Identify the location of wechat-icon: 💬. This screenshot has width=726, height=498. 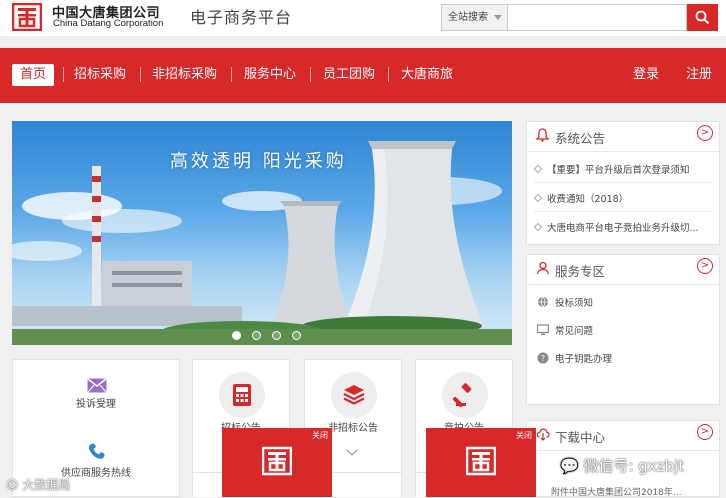
(572, 466).